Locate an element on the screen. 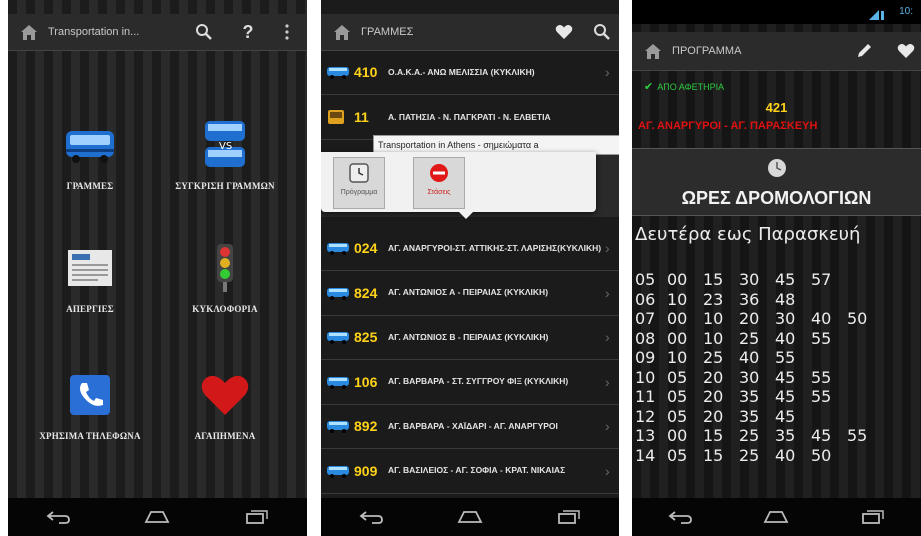 The image size is (921, 536). stops-action: Στάσεις is located at coordinates (439, 183).